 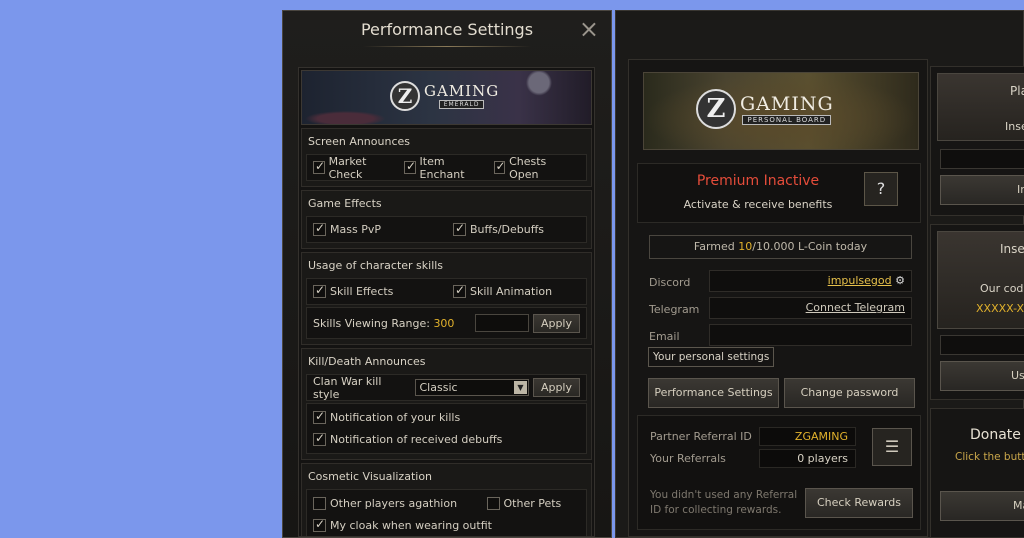 I want to click on clan-war-label: Clan War kill style, so click(x=347, y=387).